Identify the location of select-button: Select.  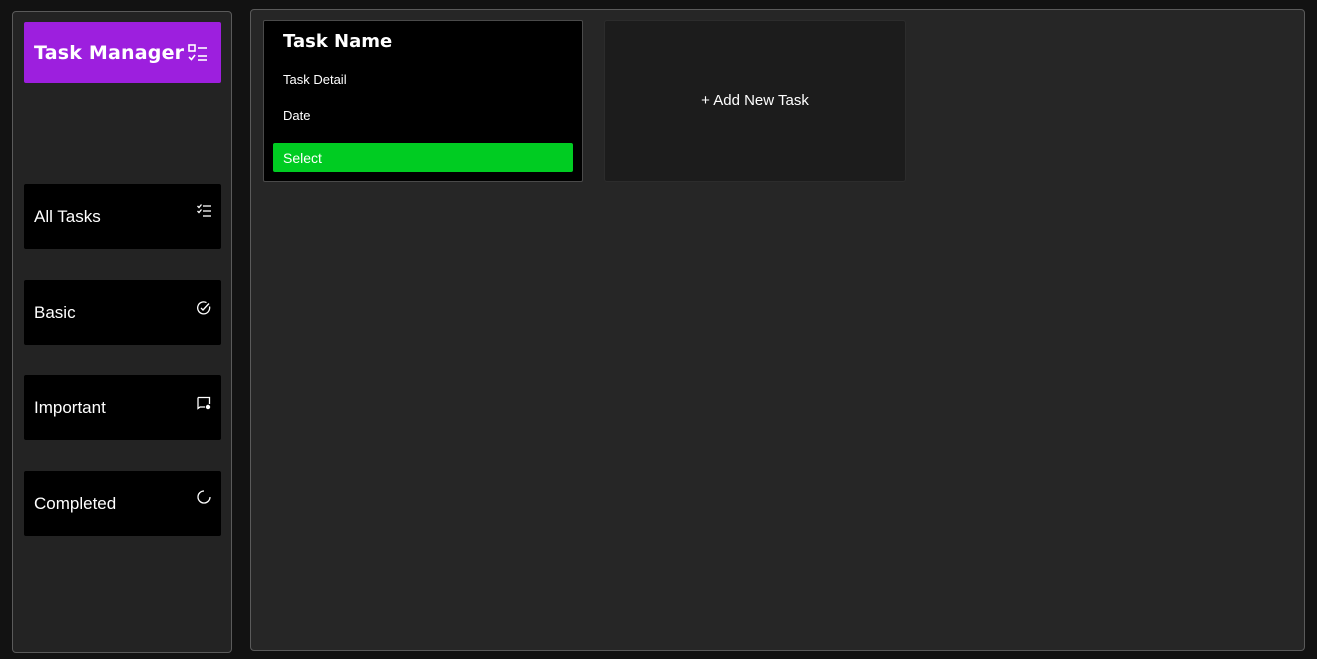
(423, 157).